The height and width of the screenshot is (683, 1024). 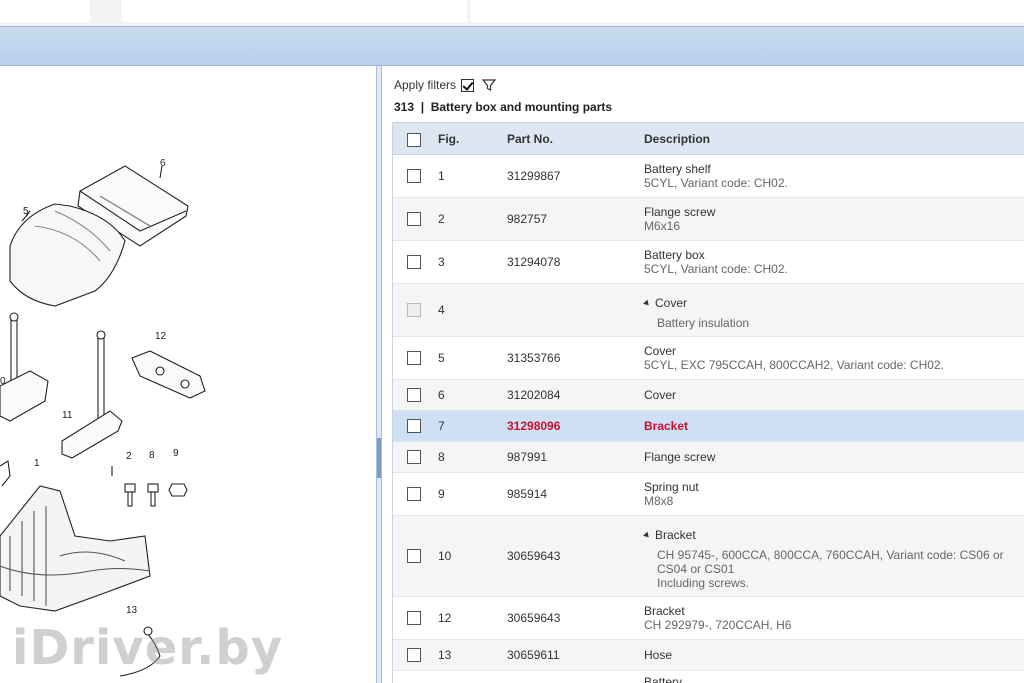 I want to click on watermark-logo: iDriver.by, so click(x=147, y=648).